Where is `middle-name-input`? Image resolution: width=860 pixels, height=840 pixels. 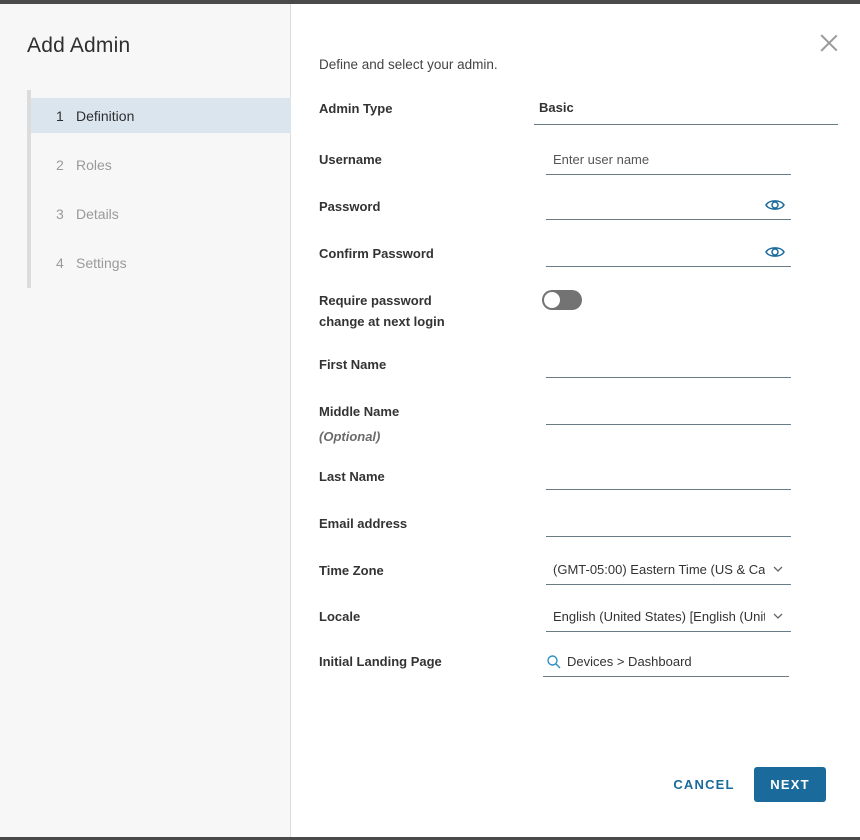 middle-name-input is located at coordinates (668, 409).